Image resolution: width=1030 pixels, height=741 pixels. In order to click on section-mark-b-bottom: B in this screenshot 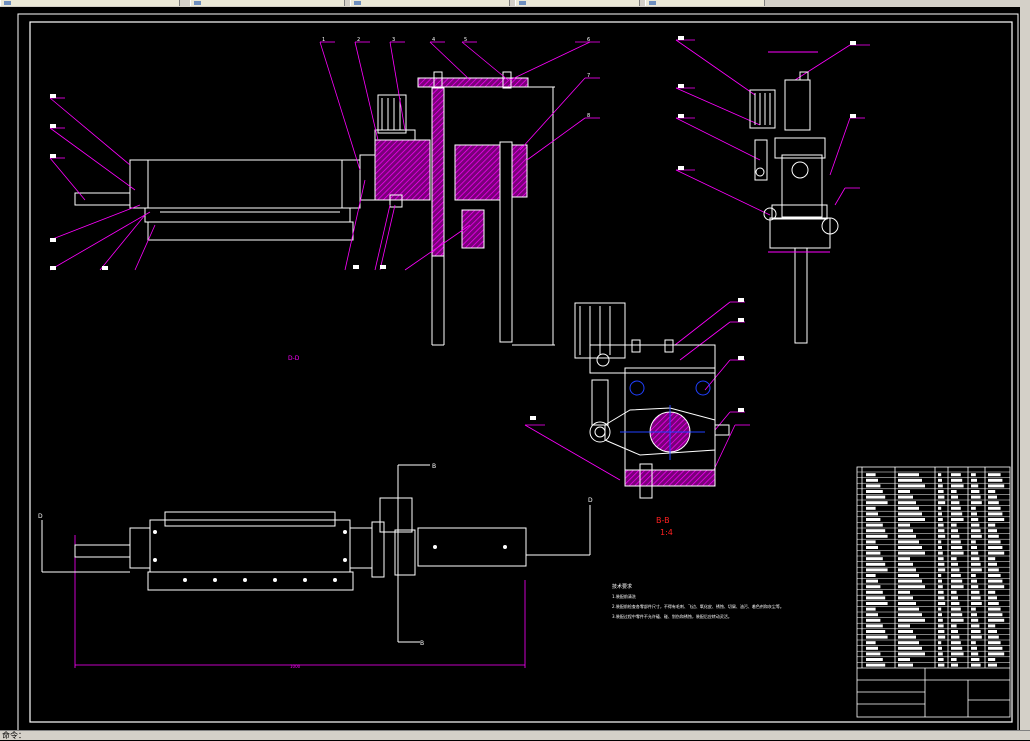, I will do `click(422, 643)`.